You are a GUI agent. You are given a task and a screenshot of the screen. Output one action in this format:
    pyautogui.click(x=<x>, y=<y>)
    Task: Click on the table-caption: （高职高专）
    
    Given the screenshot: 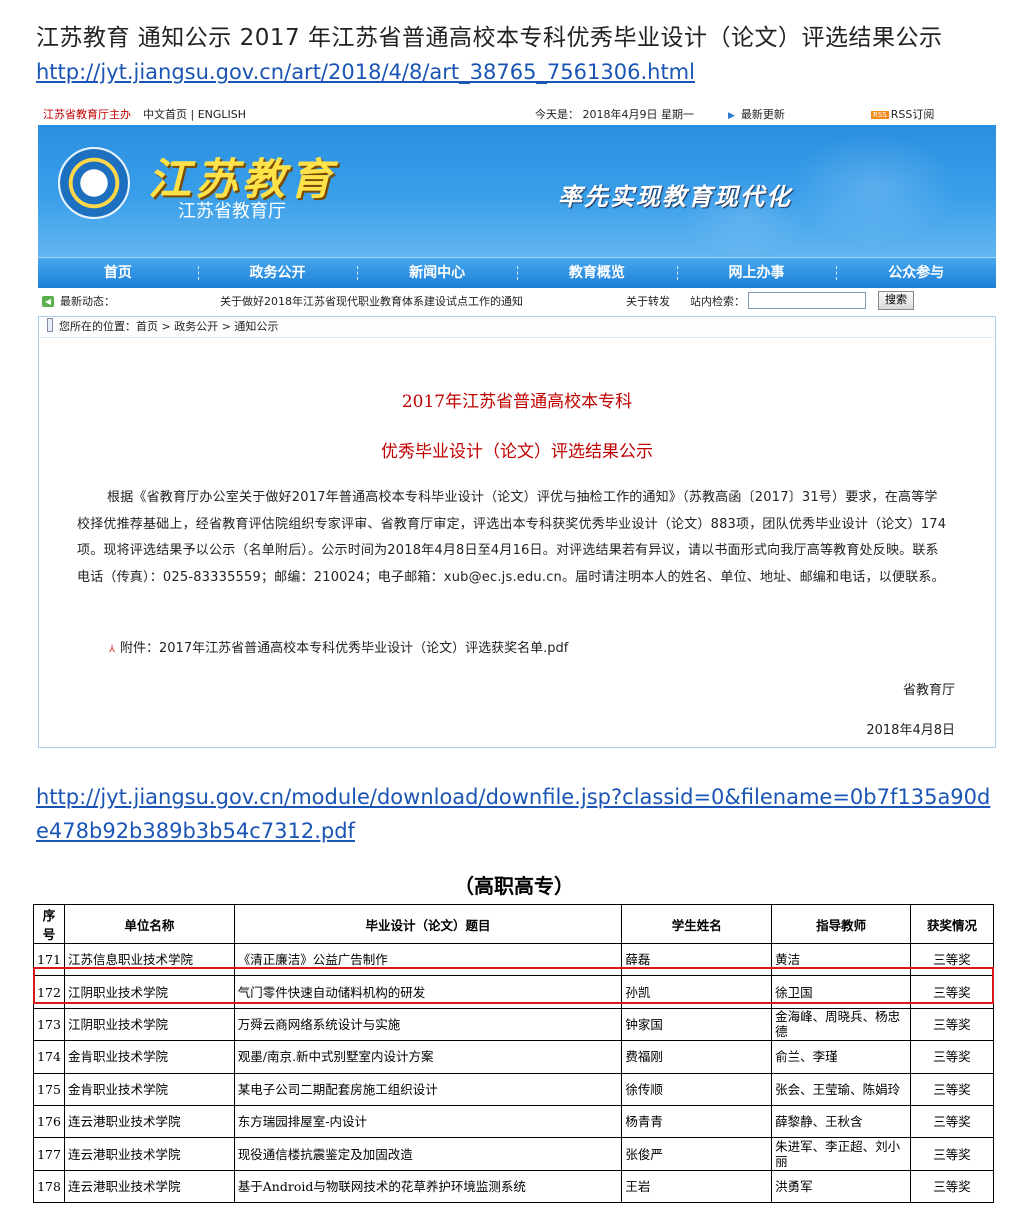 What is the action you would take?
    pyautogui.click(x=514, y=886)
    